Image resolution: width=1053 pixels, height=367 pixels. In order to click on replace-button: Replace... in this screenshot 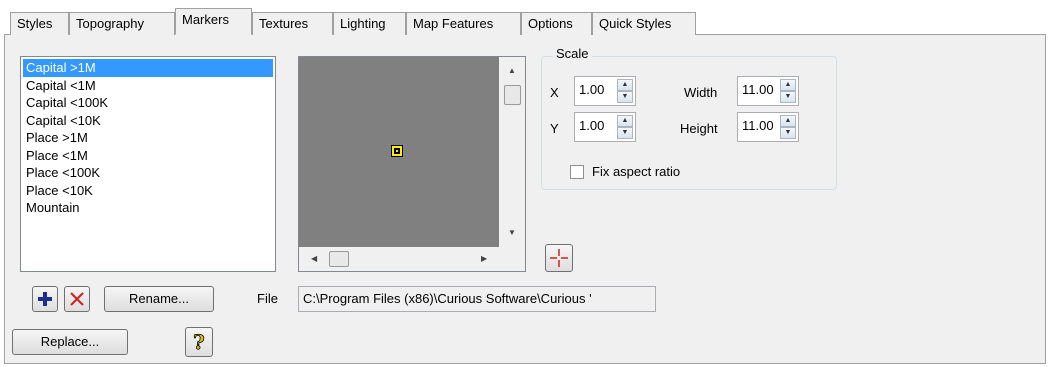, I will do `click(70, 342)`.